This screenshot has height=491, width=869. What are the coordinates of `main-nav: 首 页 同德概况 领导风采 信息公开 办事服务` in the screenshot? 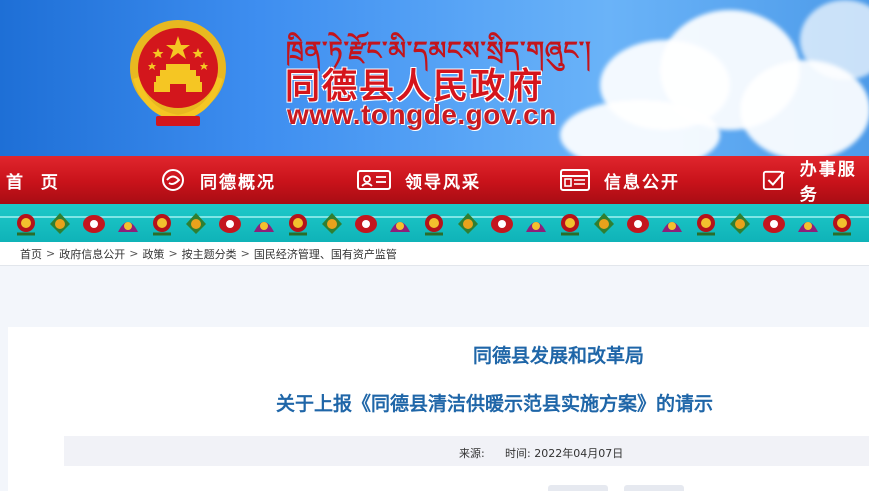 It's located at (434, 180).